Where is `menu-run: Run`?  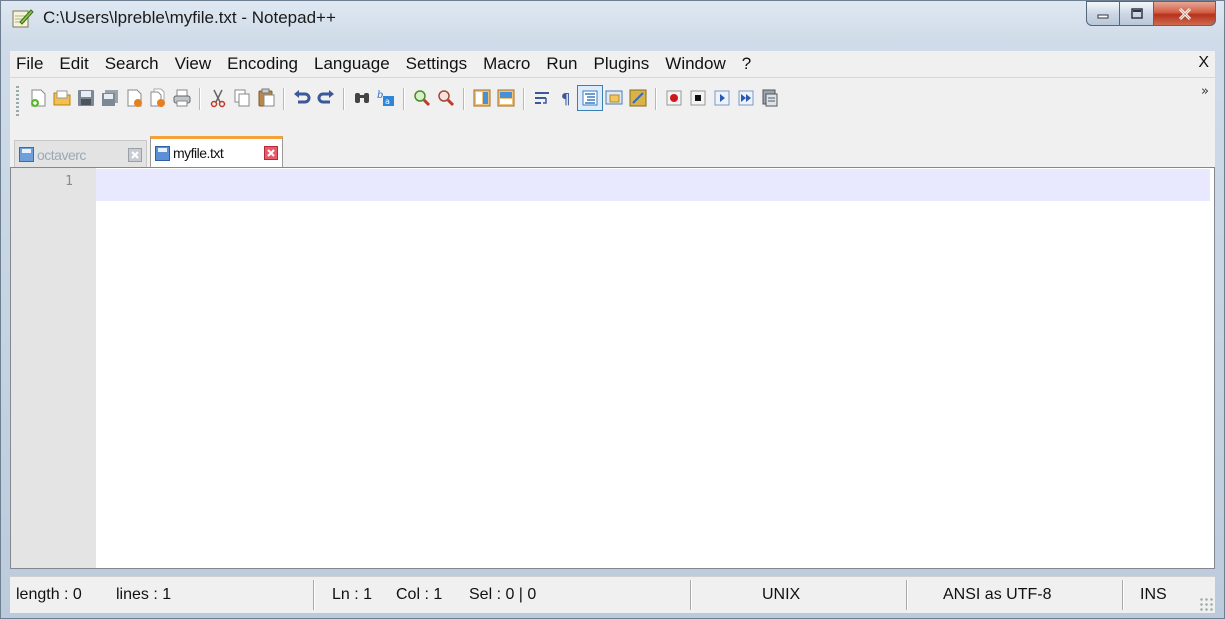
menu-run: Run is located at coordinates (561, 64).